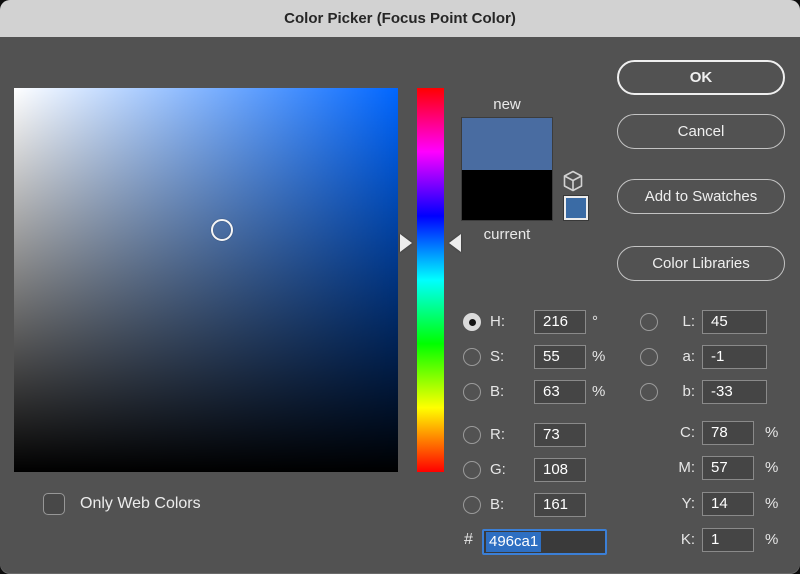  I want to click on current-color-swatch, so click(507, 195).